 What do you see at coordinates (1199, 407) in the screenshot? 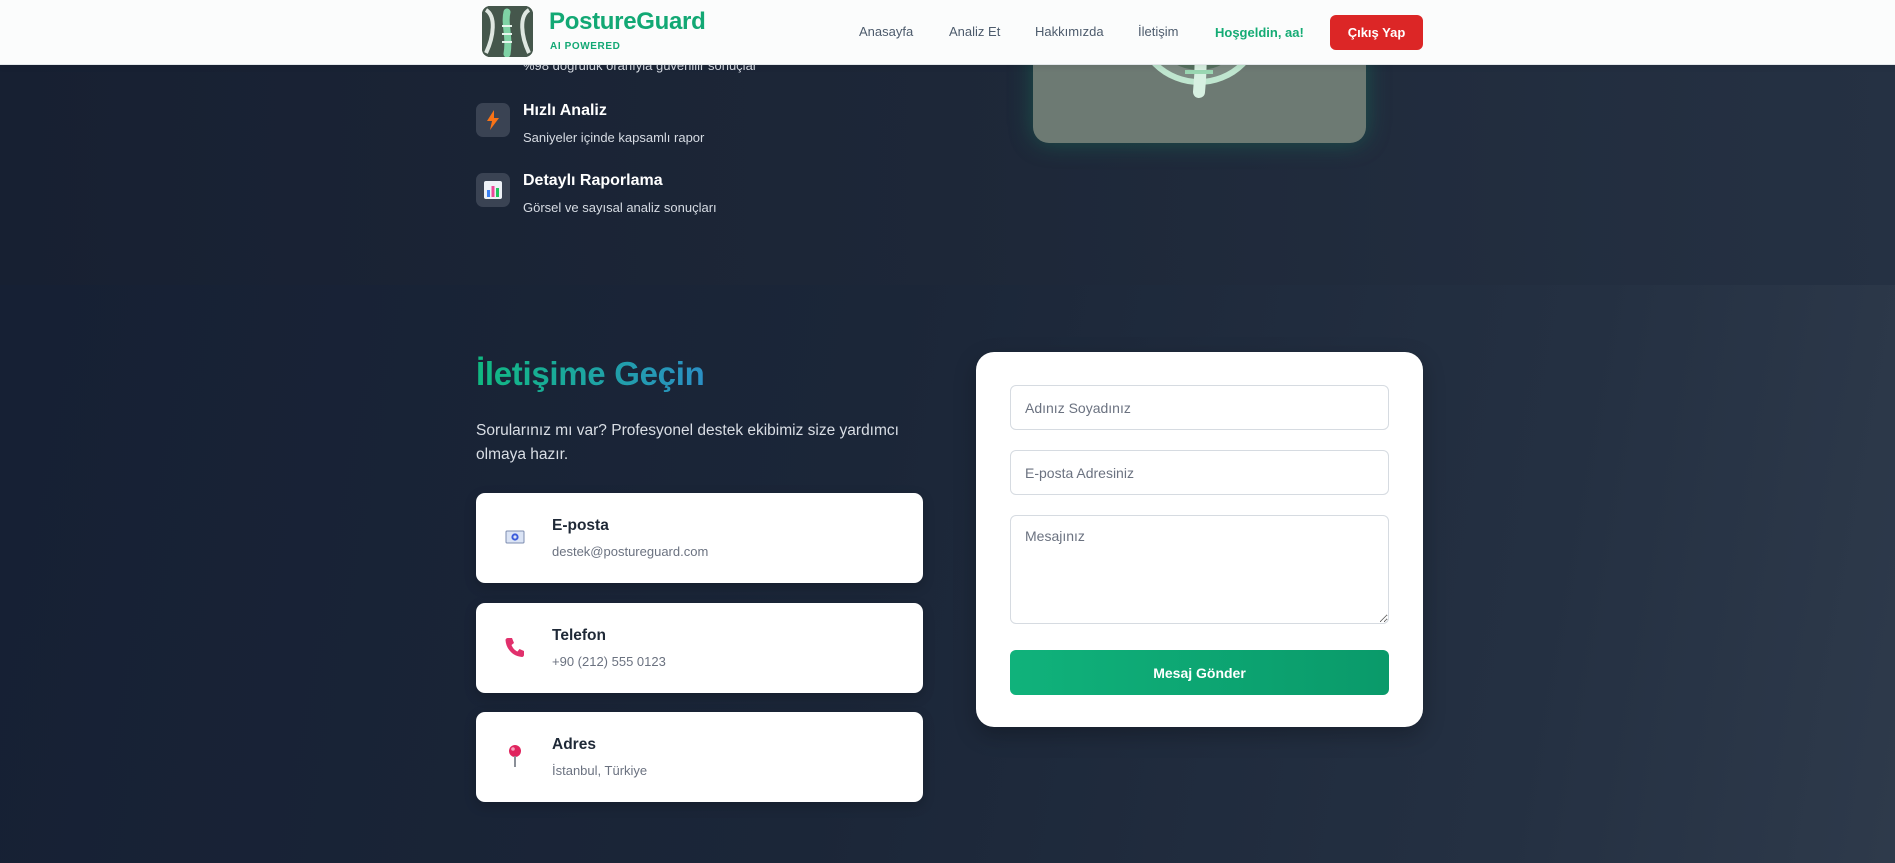
I see `name-input` at bounding box center [1199, 407].